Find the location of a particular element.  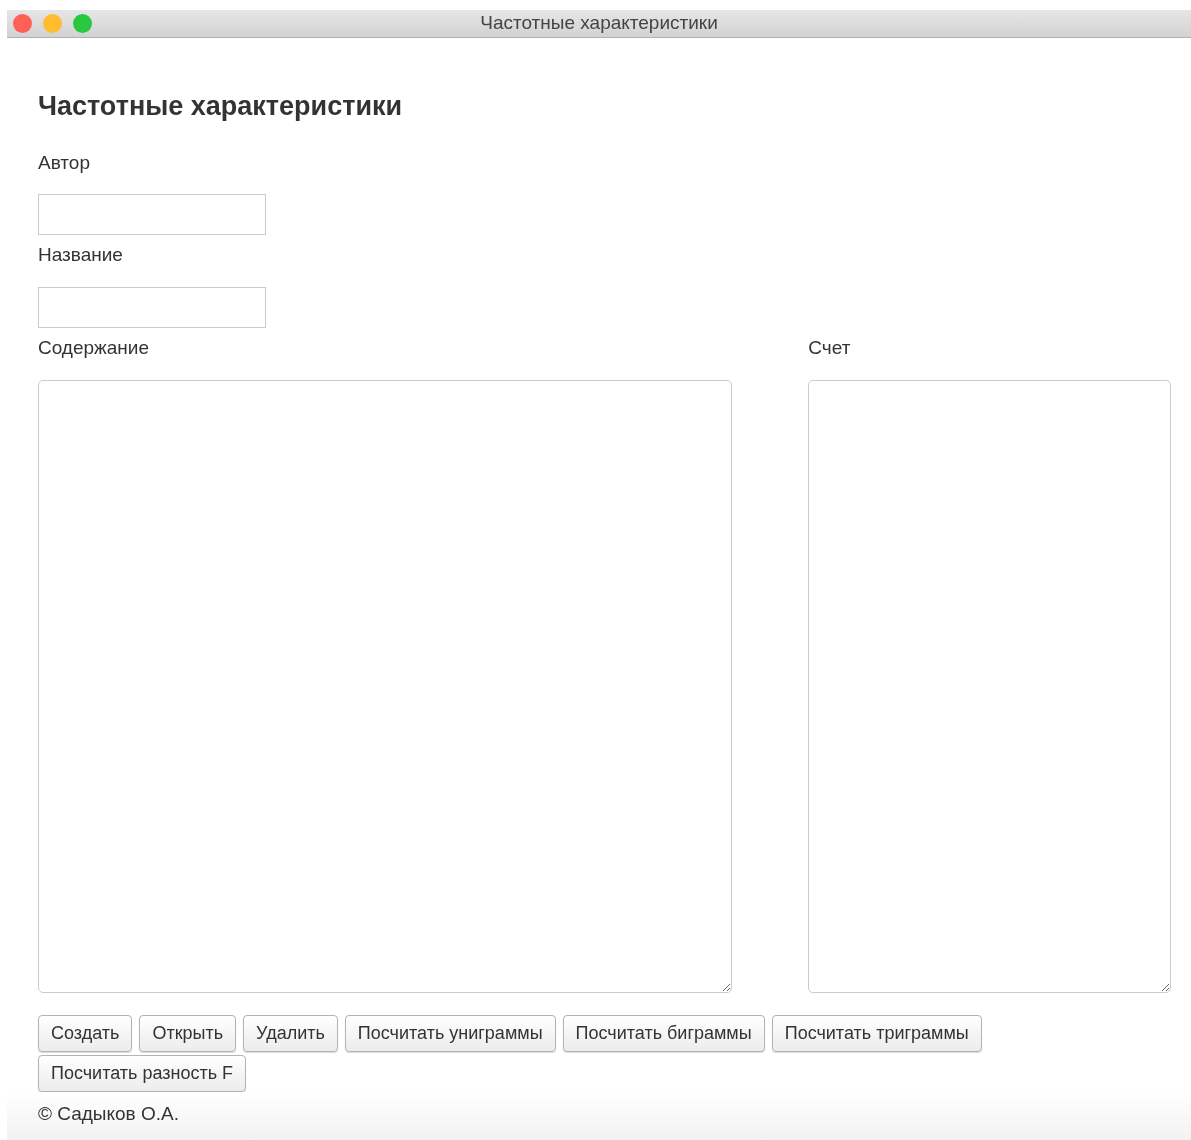

action-button: Посчитать триграммы is located at coordinates (876, 1033).